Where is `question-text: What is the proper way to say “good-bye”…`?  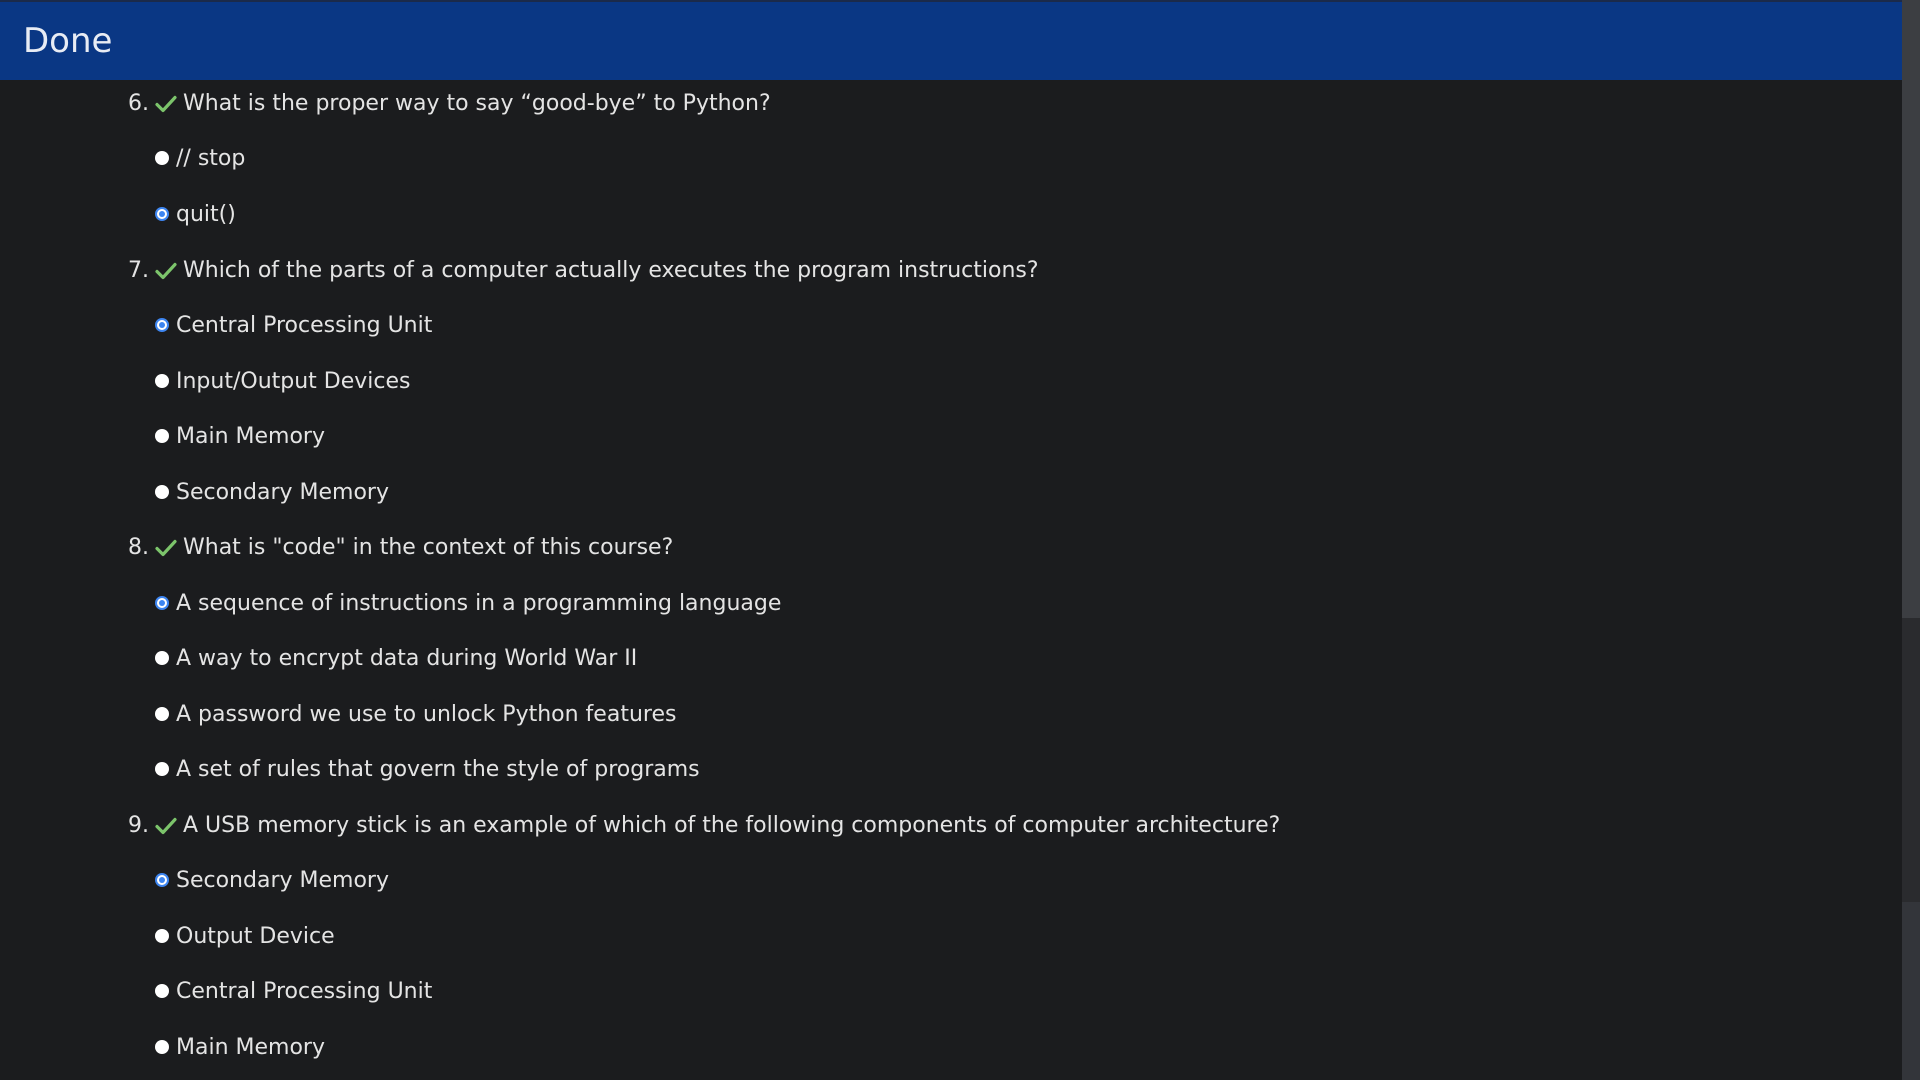 question-text: What is the proper way to say “good-bye”… is located at coordinates (477, 103).